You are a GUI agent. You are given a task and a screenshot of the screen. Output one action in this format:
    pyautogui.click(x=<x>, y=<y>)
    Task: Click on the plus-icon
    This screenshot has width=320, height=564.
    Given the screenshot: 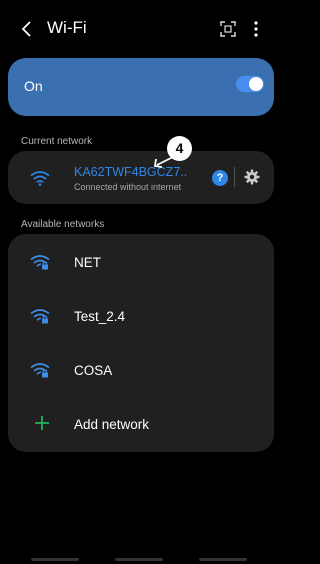 What is the action you would take?
    pyautogui.click(x=42, y=423)
    